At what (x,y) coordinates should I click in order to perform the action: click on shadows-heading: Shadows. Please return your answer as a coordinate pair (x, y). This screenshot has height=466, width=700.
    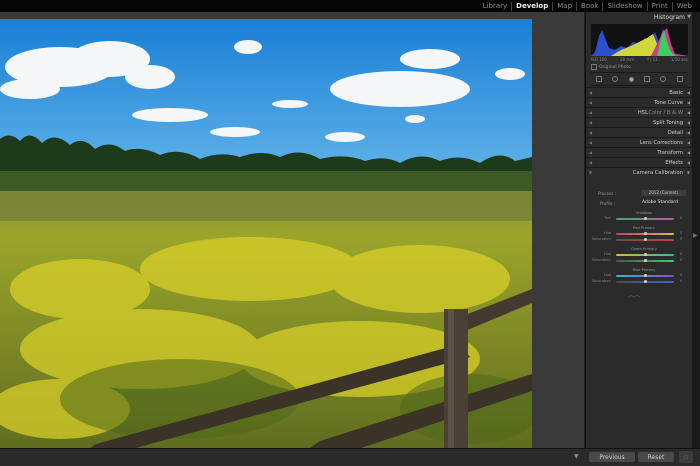
    Looking at the image, I should click on (644, 213).